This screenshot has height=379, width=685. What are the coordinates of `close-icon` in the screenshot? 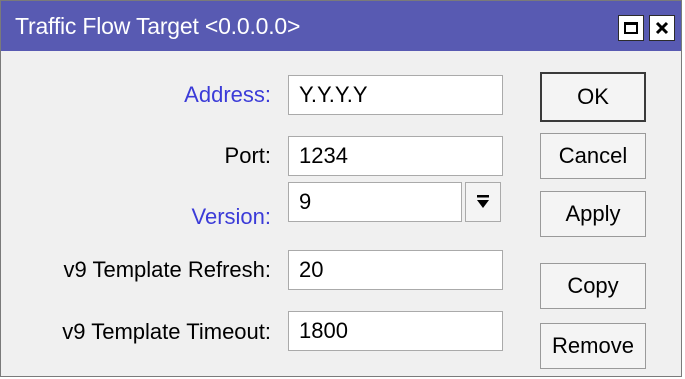 It's located at (662, 28).